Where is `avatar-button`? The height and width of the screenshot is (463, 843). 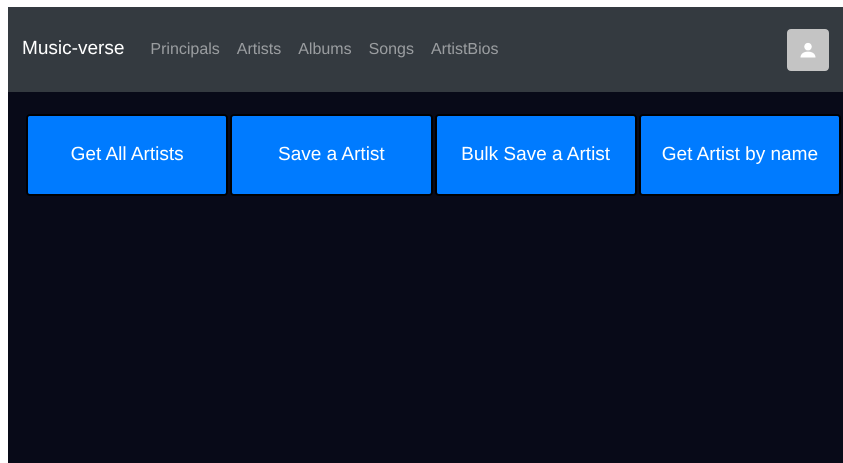
avatar-button is located at coordinates (808, 49).